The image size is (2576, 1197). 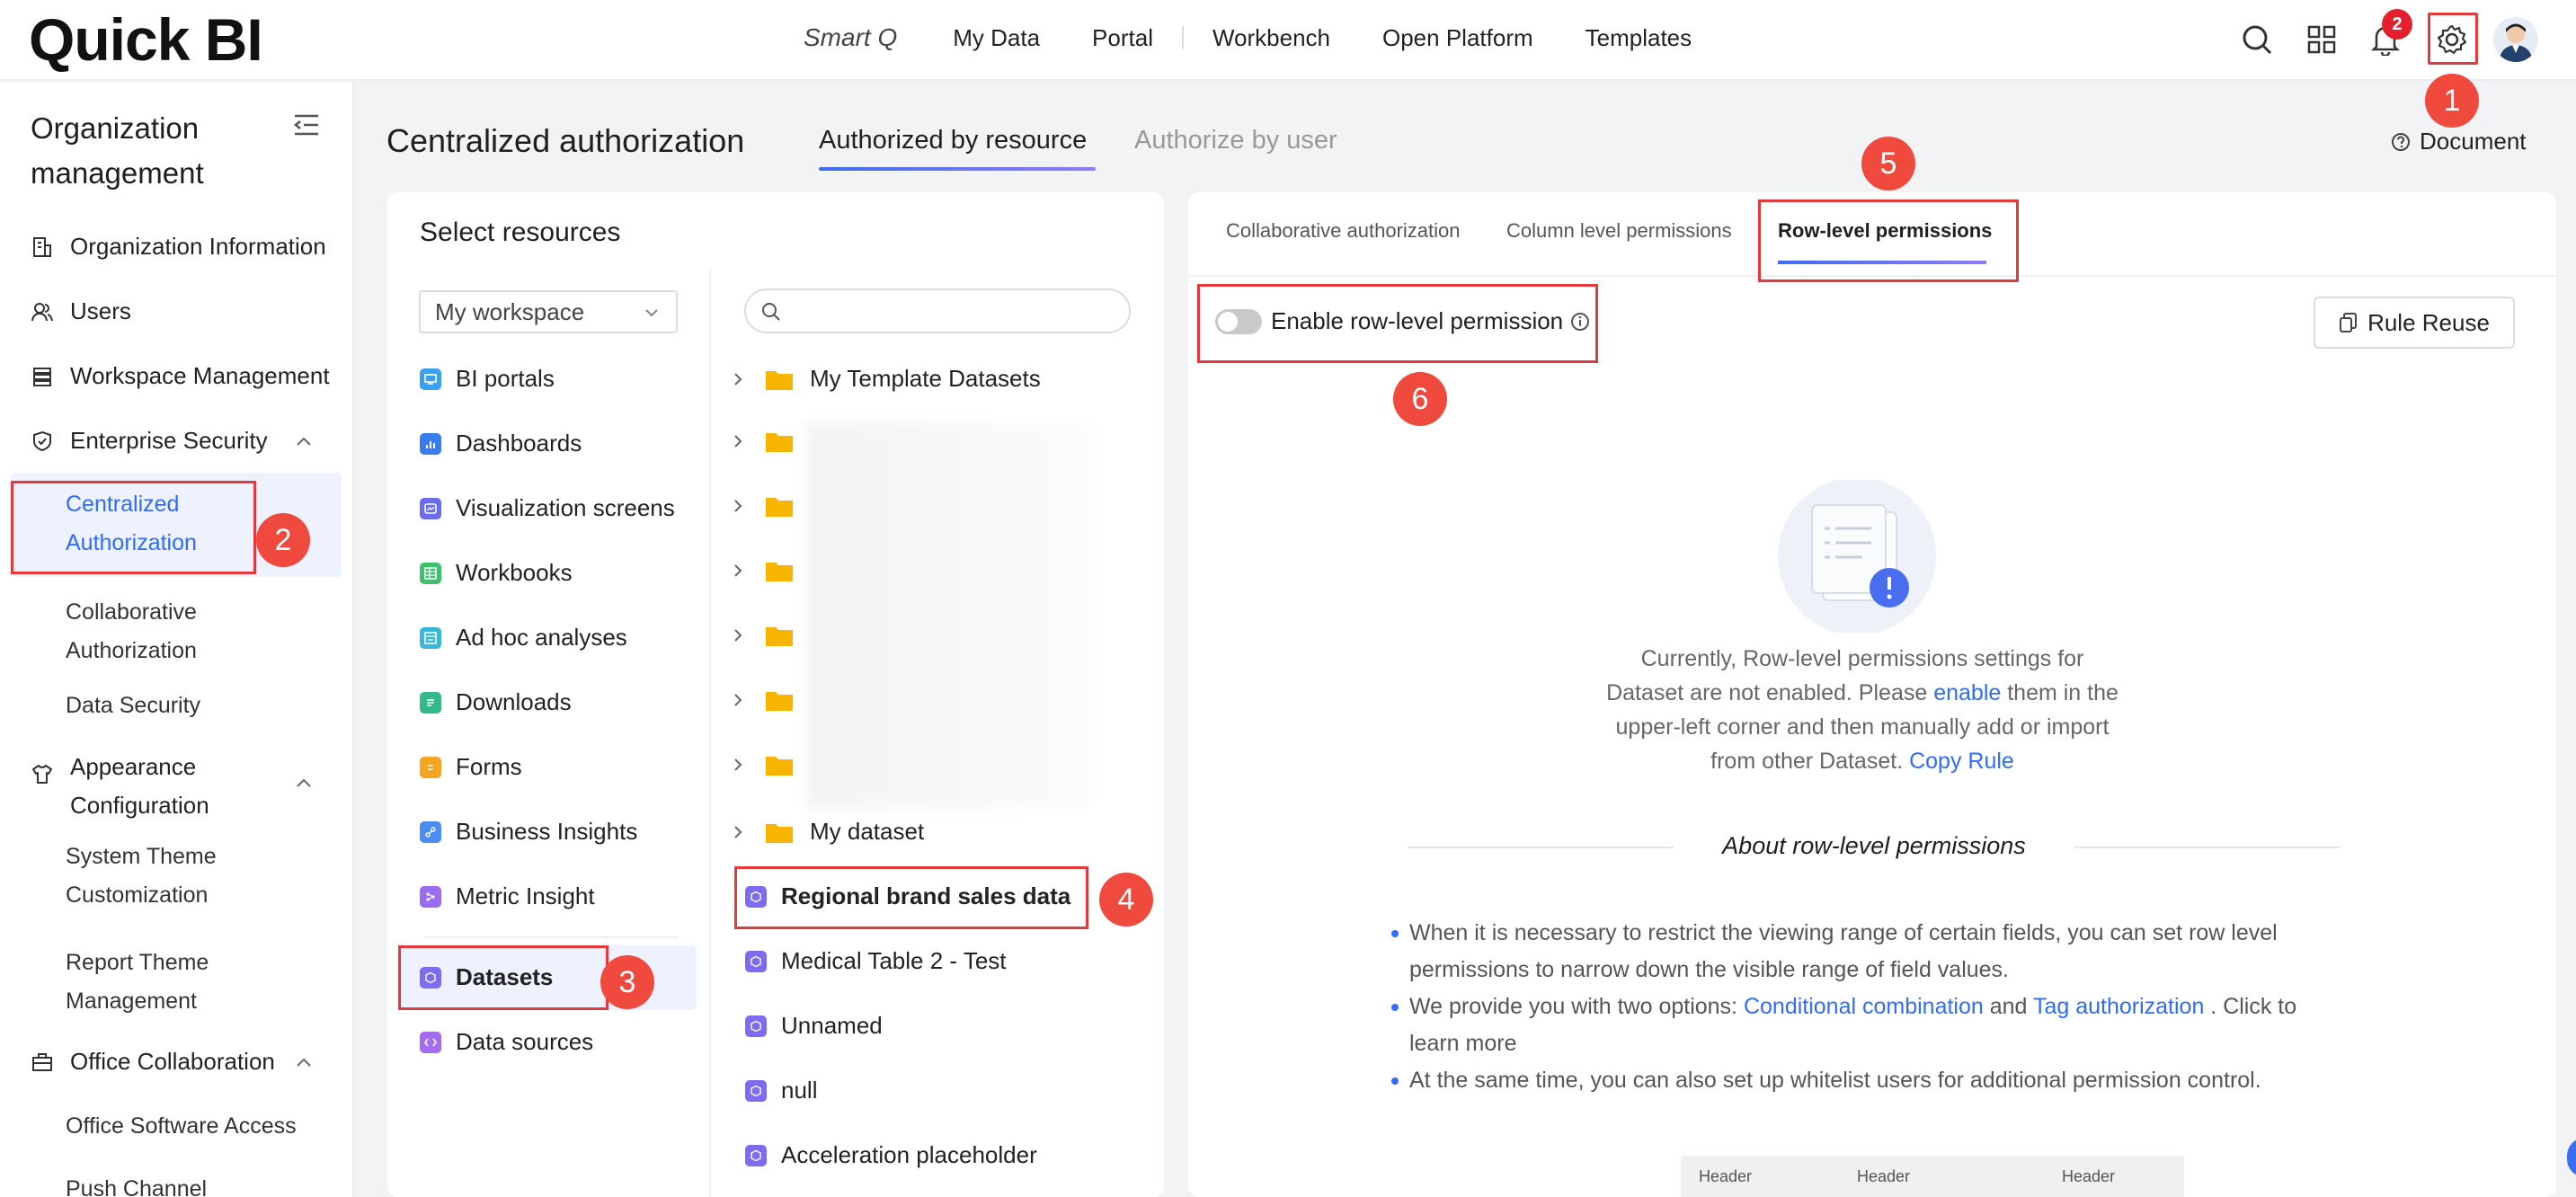 I want to click on resource-type-workbooks: Workbooks, so click(x=496, y=573).